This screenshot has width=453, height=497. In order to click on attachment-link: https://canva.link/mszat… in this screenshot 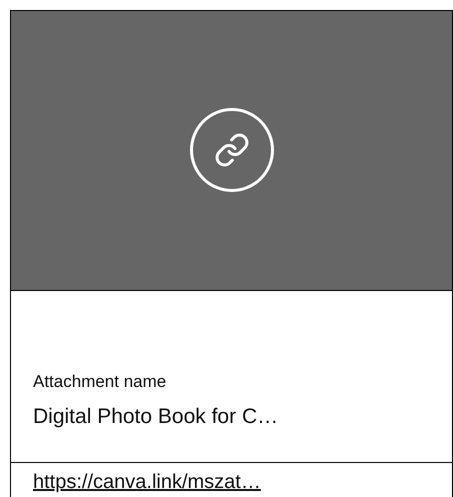, I will do `click(147, 482)`.